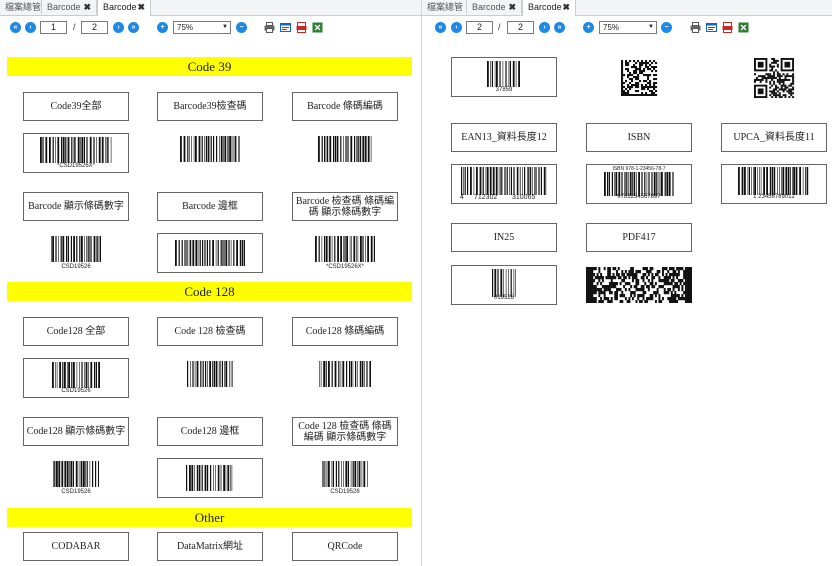  What do you see at coordinates (345, 546) in the screenshot?
I see `label-cell: QRCode` at bounding box center [345, 546].